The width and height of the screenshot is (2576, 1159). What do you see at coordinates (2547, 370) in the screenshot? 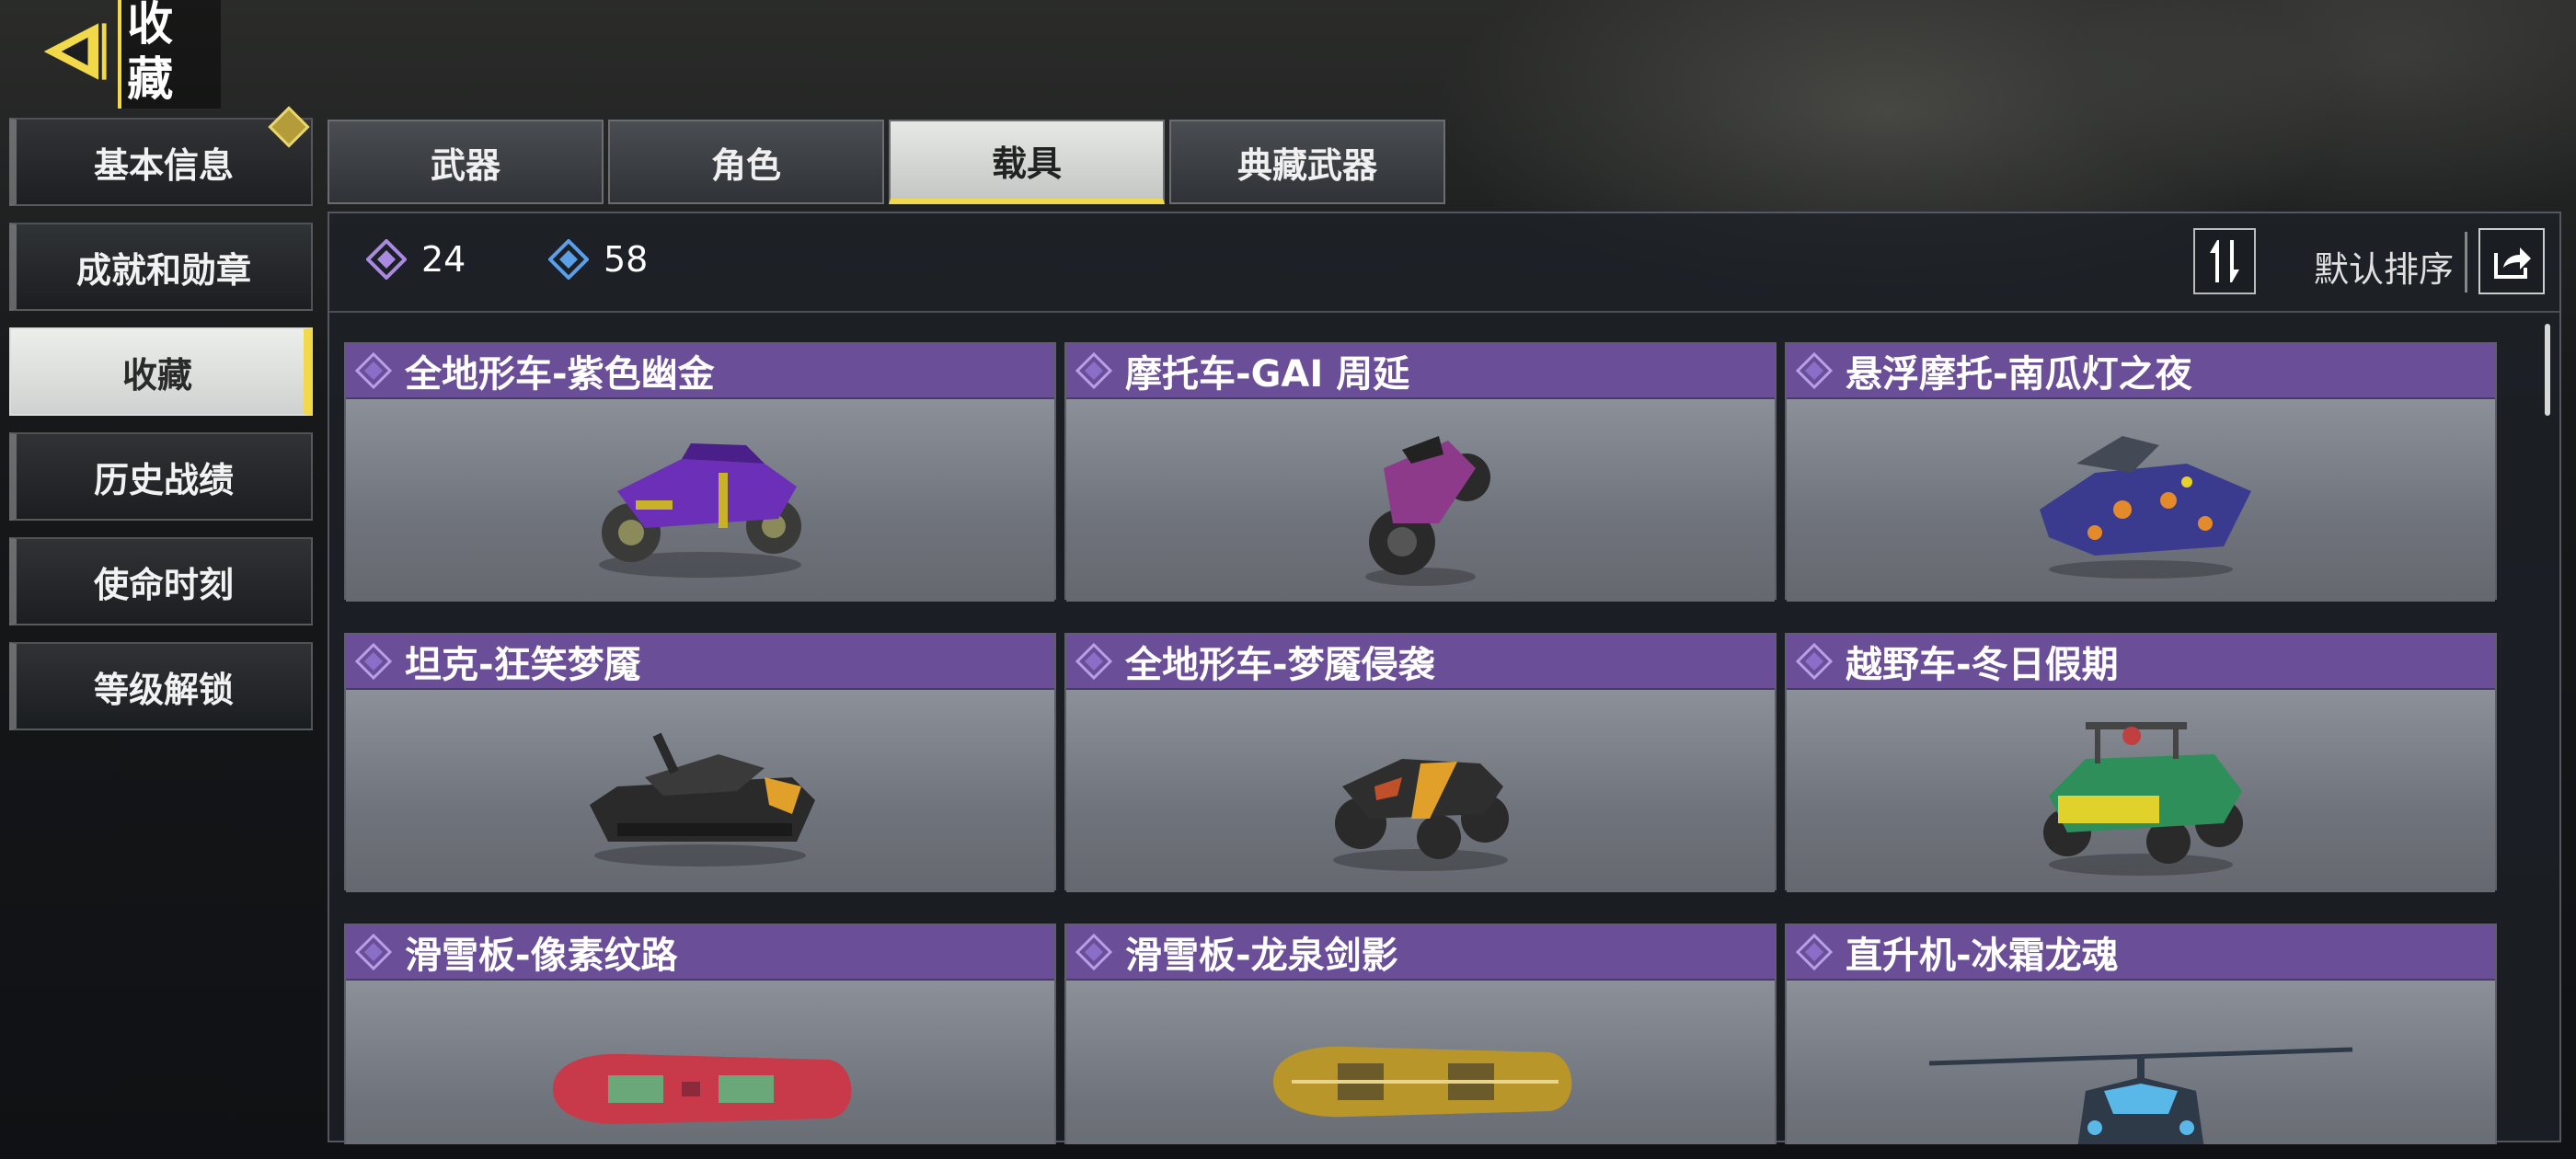
I see `scrollbar` at bounding box center [2547, 370].